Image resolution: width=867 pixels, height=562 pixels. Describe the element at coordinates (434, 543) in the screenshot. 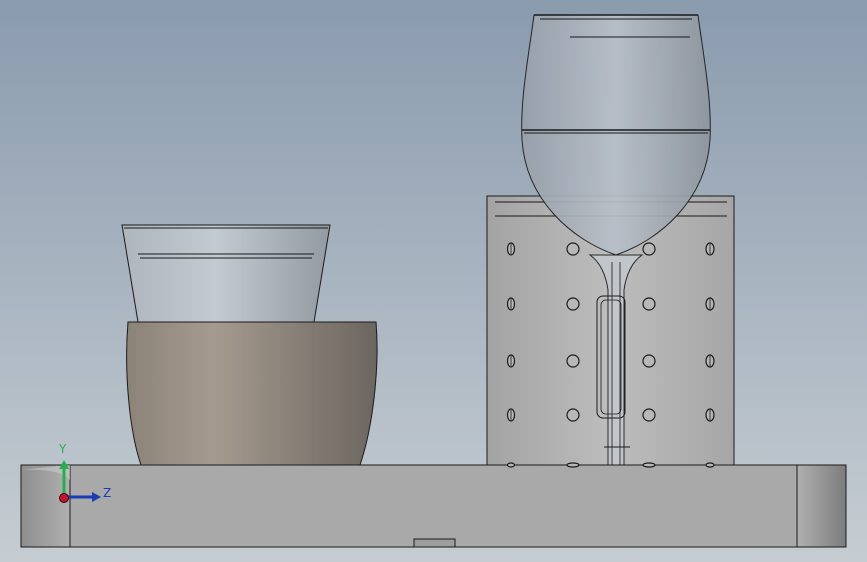

I see `base-slot` at that location.